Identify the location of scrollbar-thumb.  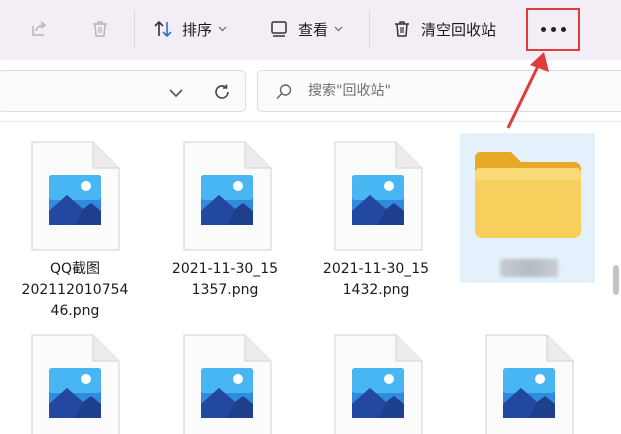
(616, 280).